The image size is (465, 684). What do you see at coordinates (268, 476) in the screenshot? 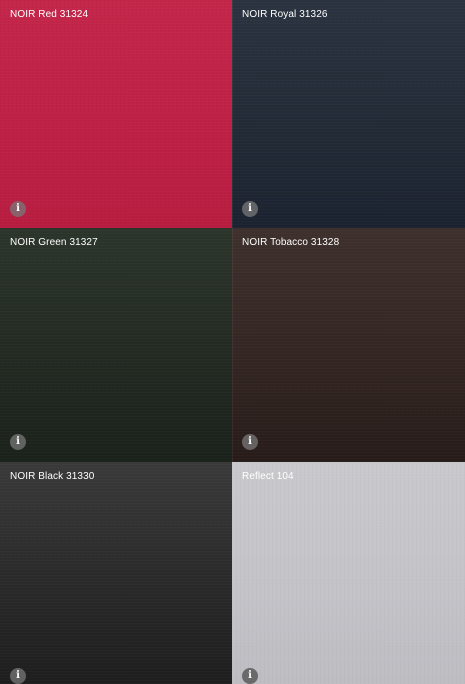
I see `swatch-label: Reflect 104` at bounding box center [268, 476].